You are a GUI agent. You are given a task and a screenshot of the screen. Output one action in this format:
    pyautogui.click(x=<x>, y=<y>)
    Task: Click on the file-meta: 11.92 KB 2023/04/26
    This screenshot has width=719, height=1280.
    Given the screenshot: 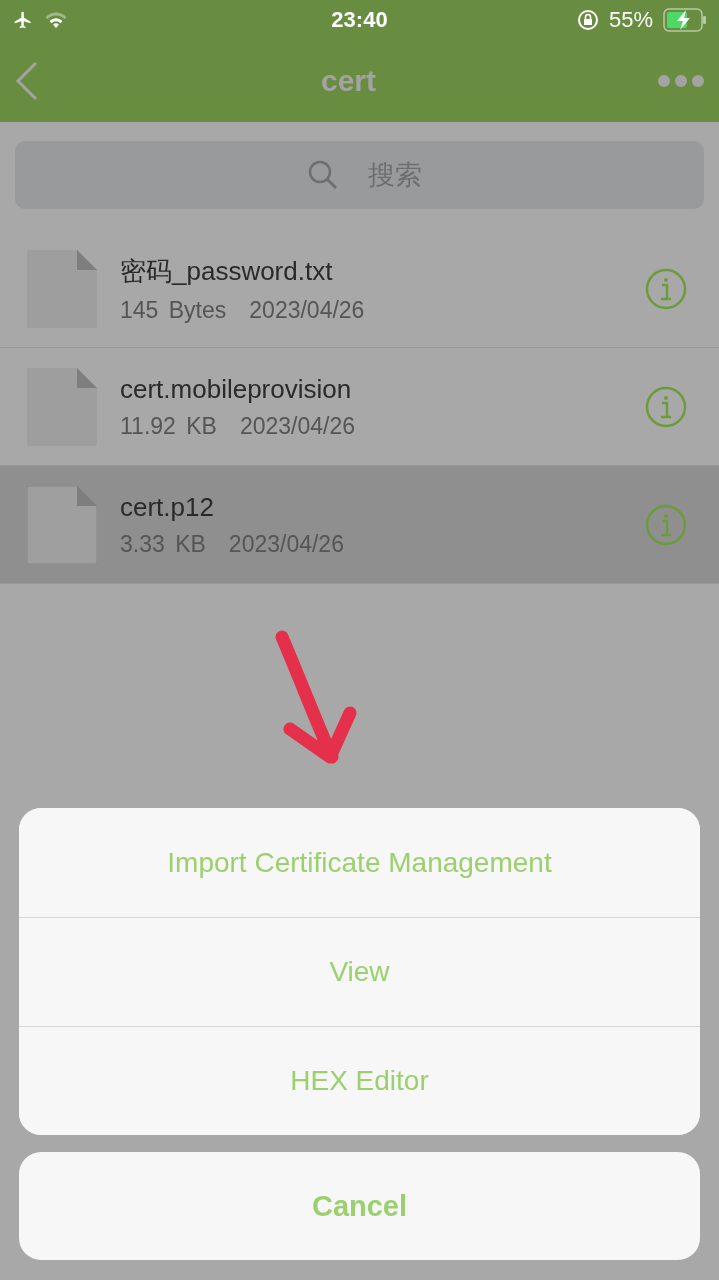 What is the action you would take?
    pyautogui.click(x=238, y=426)
    